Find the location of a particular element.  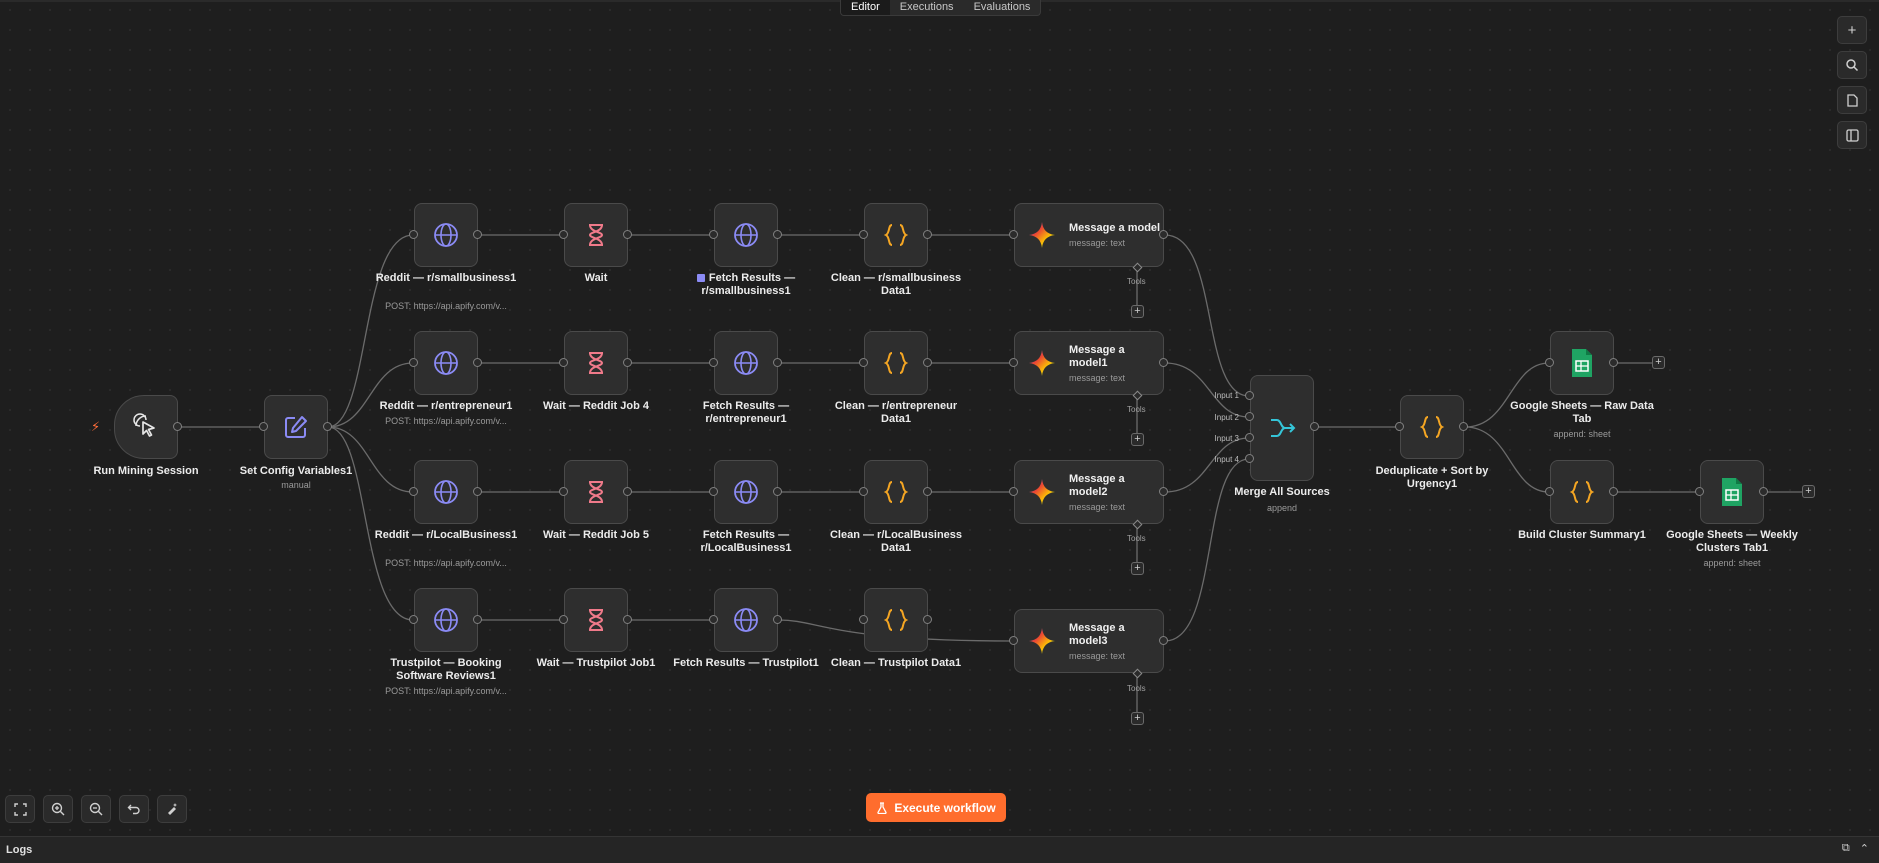

chevron-up-icon: ⌃ is located at coordinates (1864, 848).